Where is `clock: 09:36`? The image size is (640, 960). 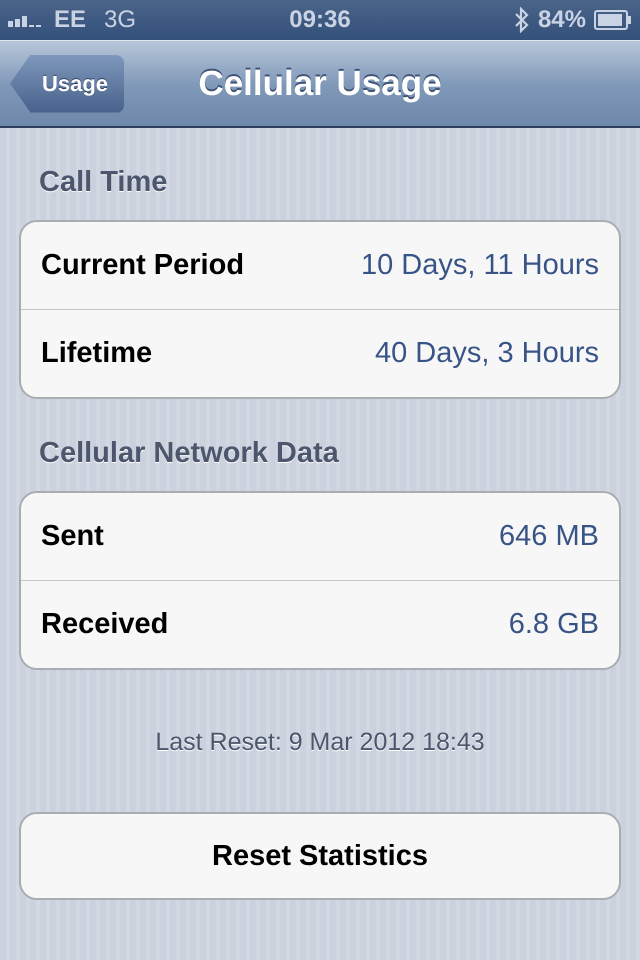
clock: 09:36 is located at coordinates (320, 20).